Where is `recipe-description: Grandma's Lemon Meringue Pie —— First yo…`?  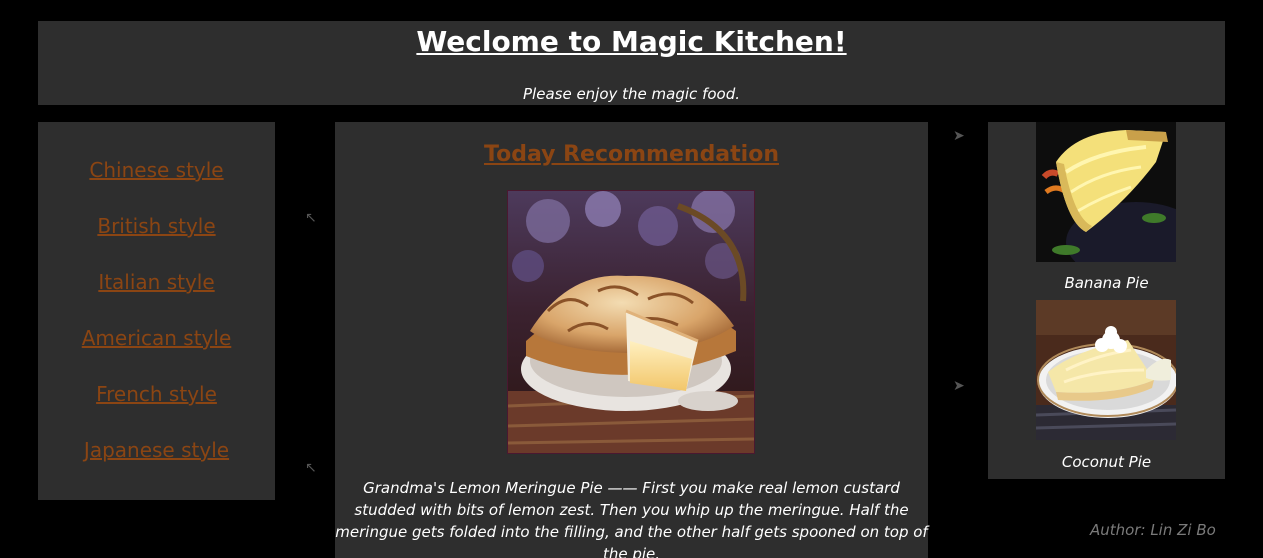
recipe-description: Grandma's Lemon Meringue Pie —— First yo… is located at coordinates (631, 518).